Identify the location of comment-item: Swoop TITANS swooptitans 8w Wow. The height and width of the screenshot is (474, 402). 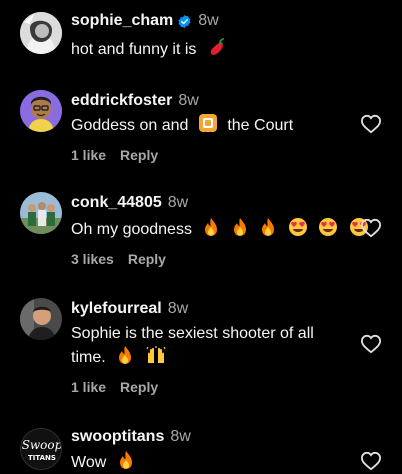
(201, 442).